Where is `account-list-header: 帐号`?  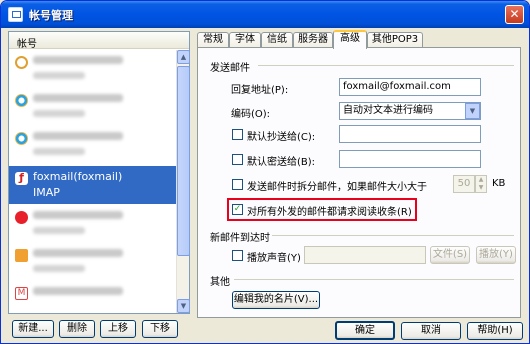
account-list-header: 帐号 is located at coordinates (99, 41).